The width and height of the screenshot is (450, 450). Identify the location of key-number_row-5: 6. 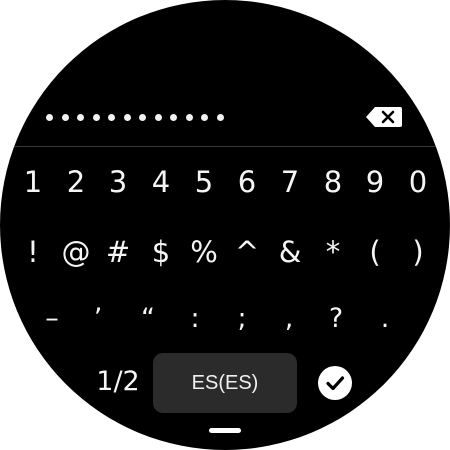
(247, 182).